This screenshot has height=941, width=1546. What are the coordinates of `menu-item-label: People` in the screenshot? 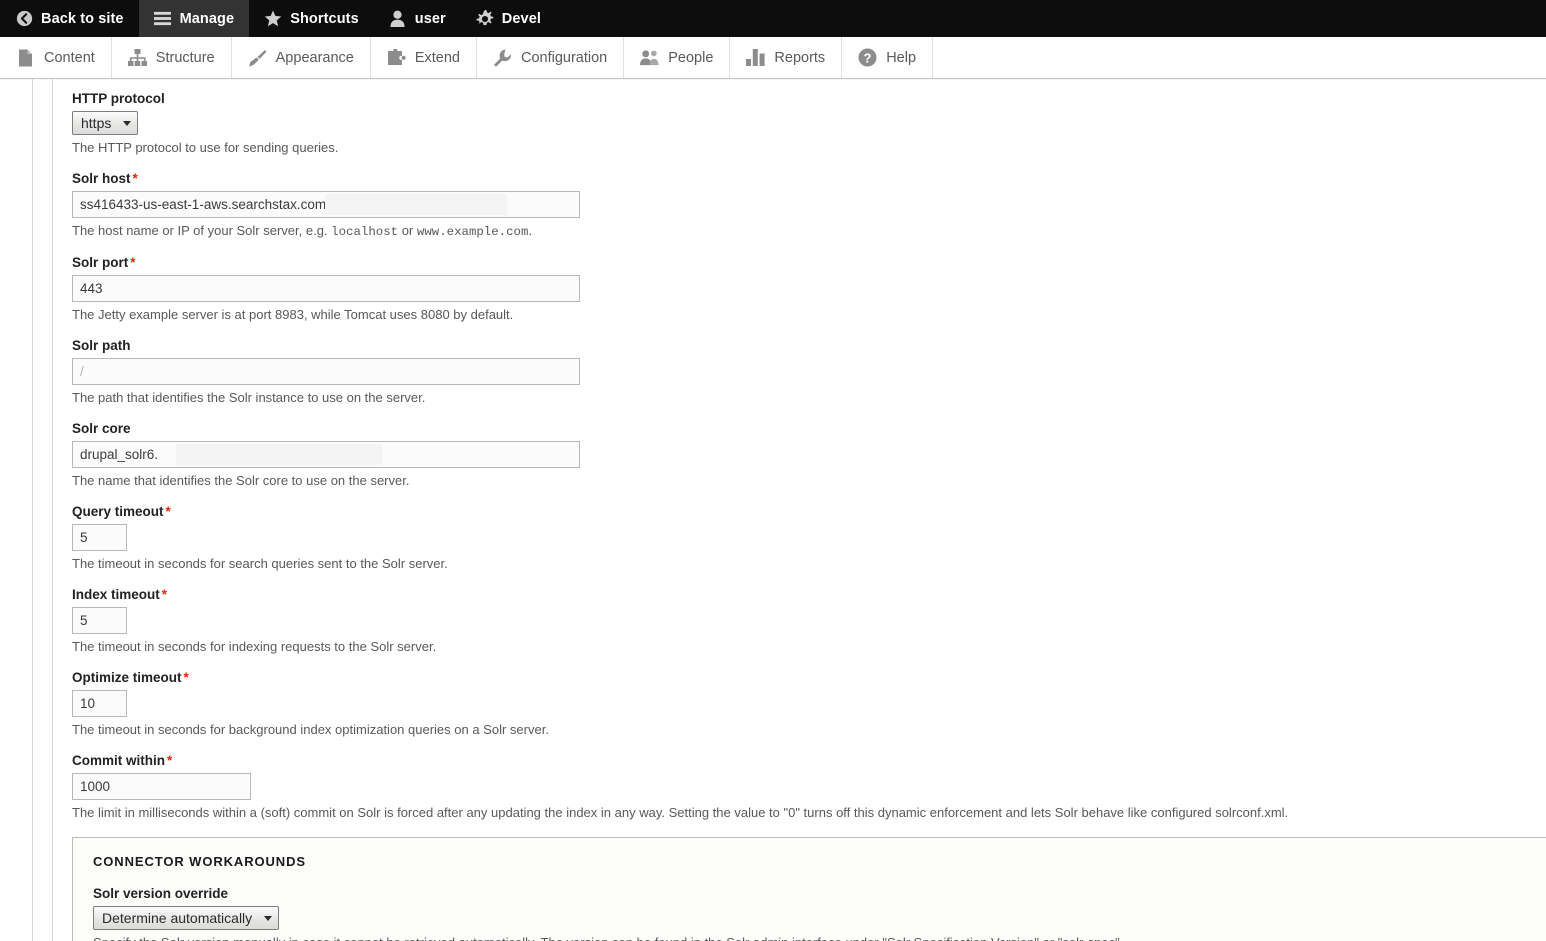 It's located at (691, 57).